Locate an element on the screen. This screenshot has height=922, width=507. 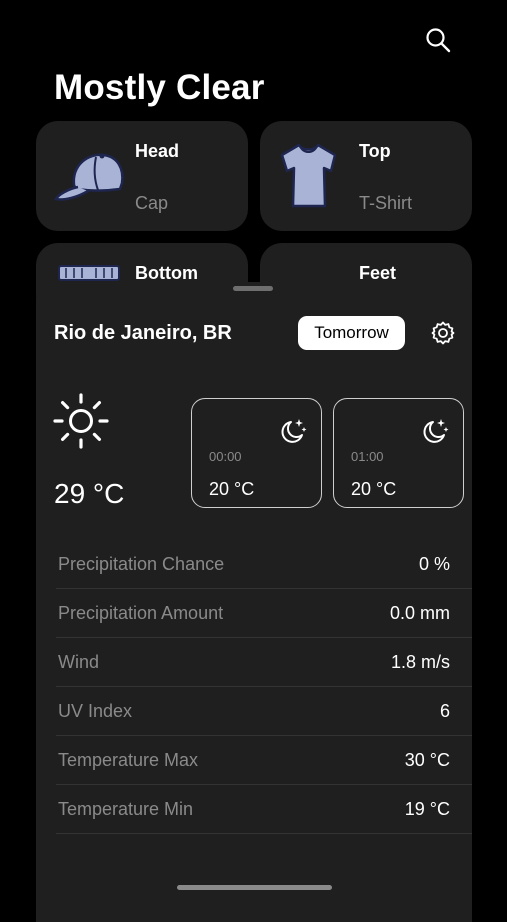
detail-label: Temperature Max is located at coordinates (128, 760).